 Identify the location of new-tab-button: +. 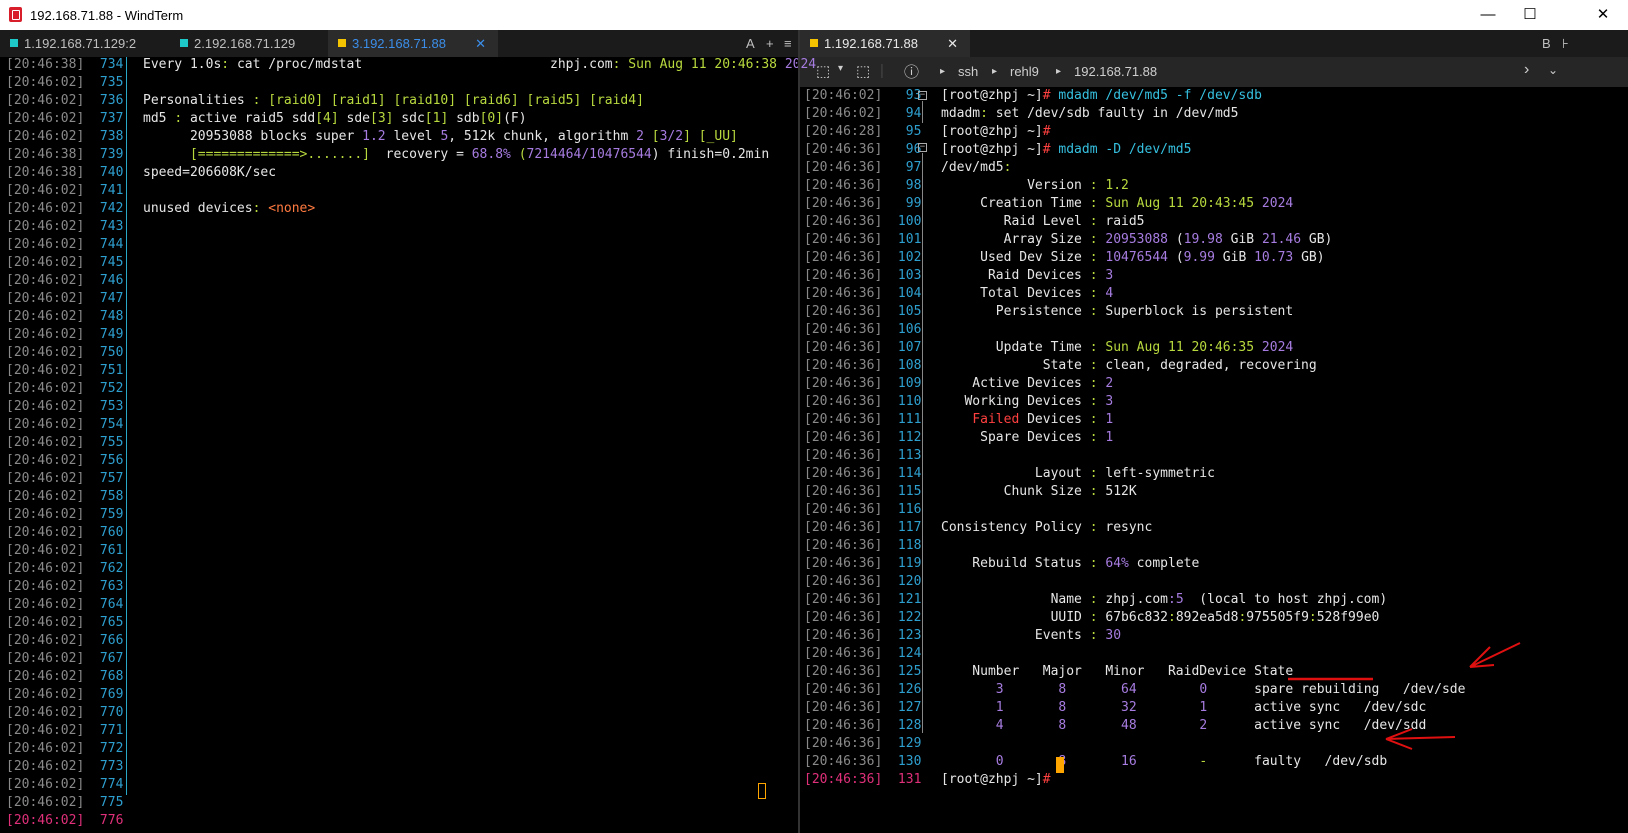
(770, 43).